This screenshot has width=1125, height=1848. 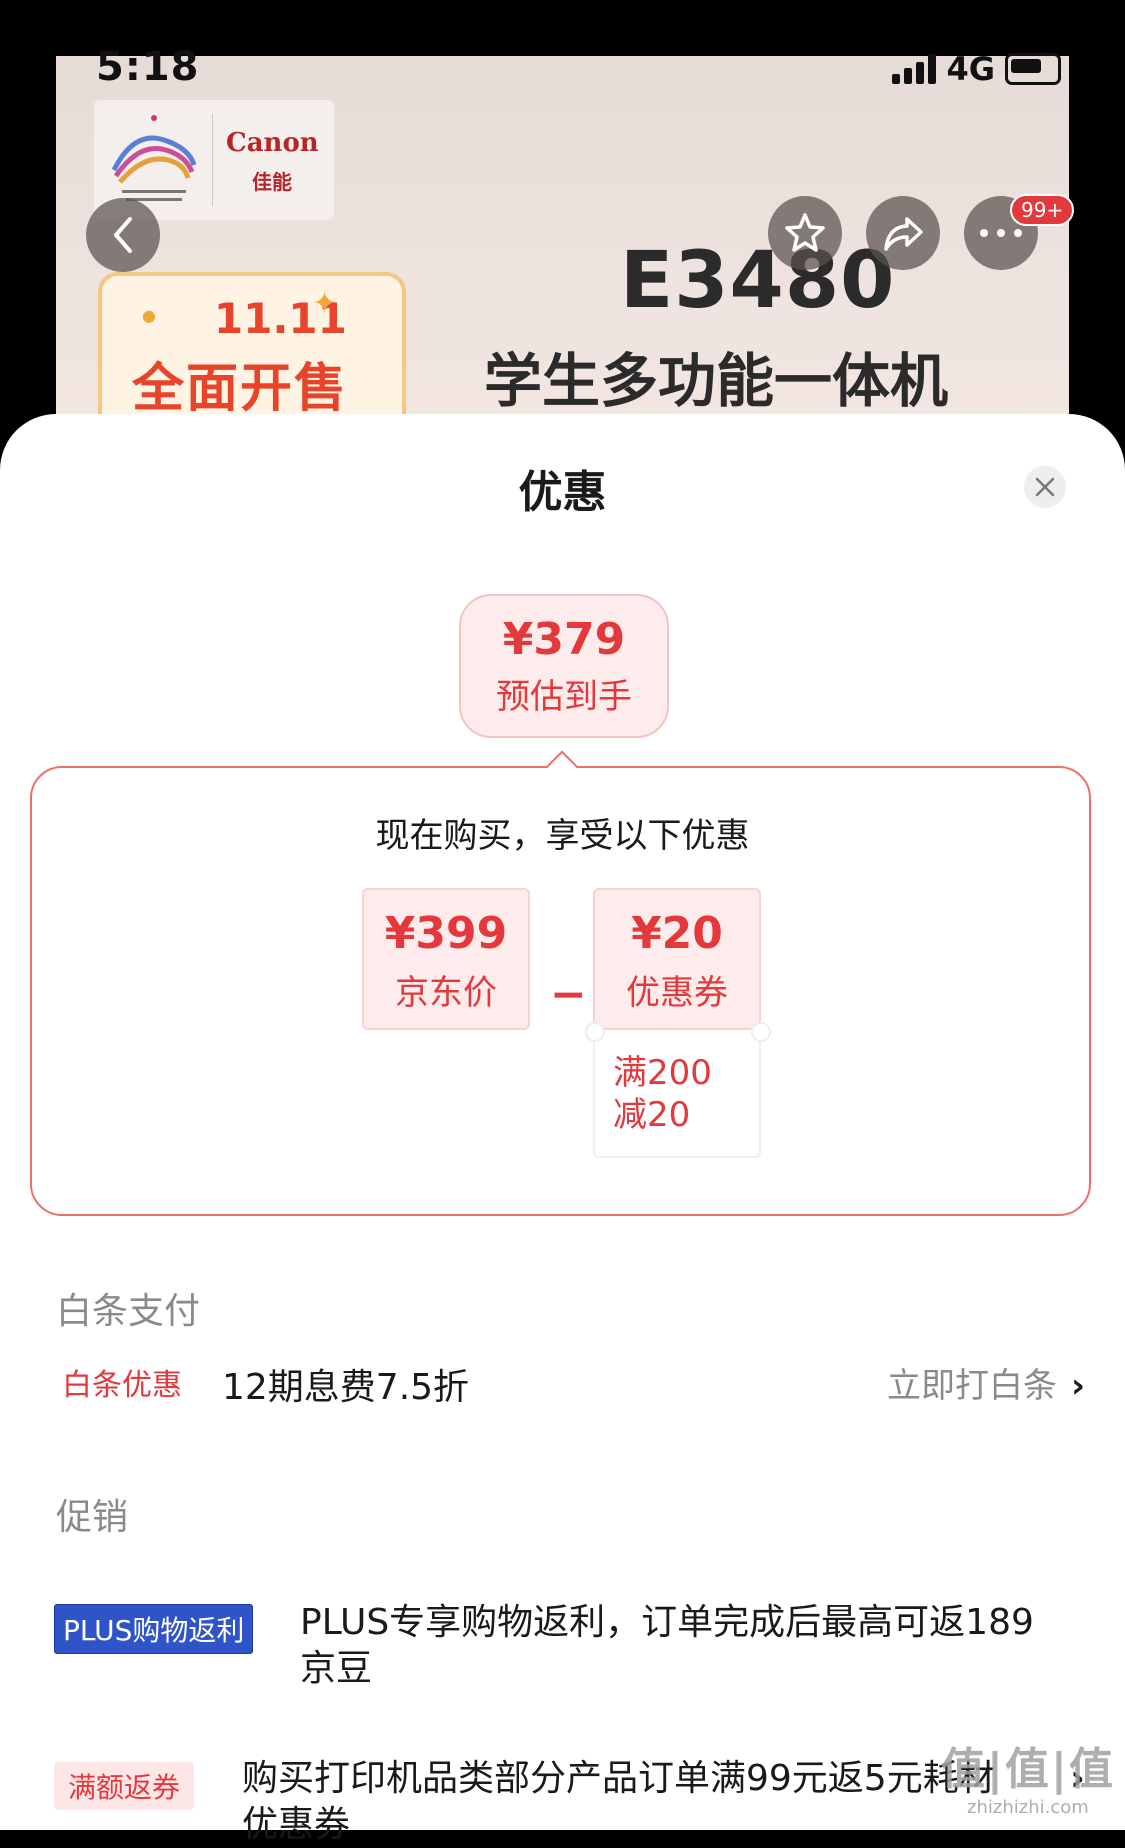 What do you see at coordinates (564, 697) in the screenshot?
I see `estimated-price-label: 预估到手` at bounding box center [564, 697].